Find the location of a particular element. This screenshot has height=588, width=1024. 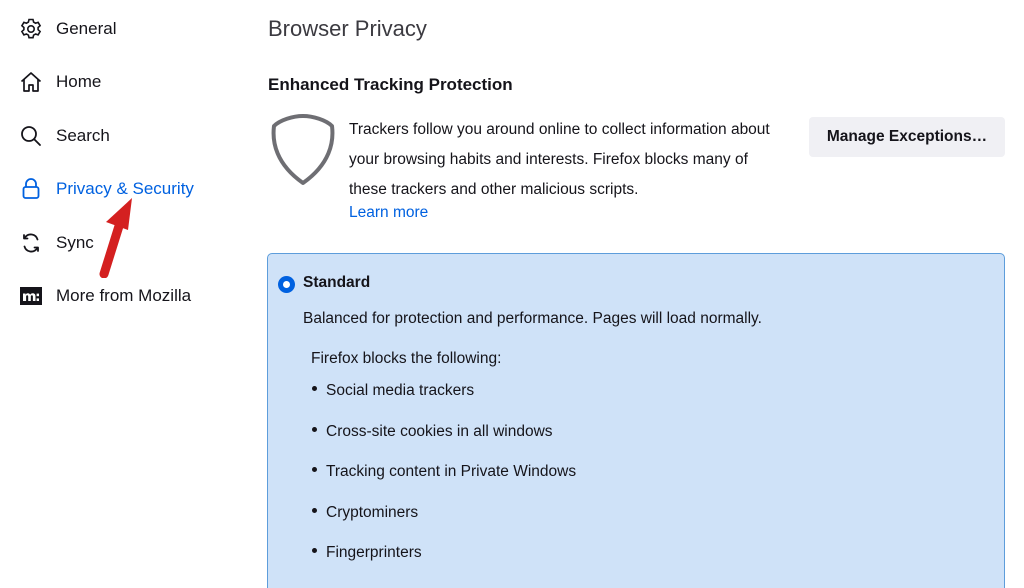

standard-radio is located at coordinates (286, 284).